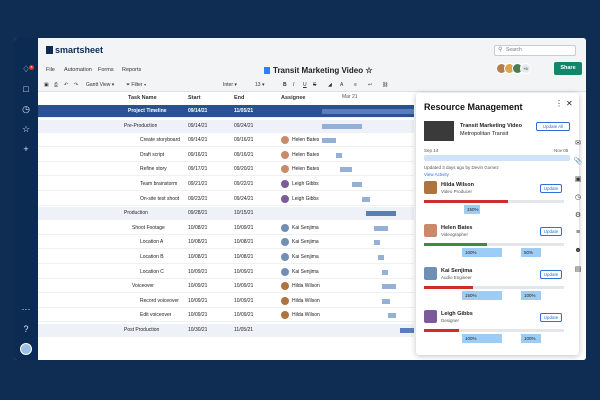 This screenshot has width=600, height=400. What do you see at coordinates (159, 301) in the screenshot?
I see `task-name-cell: Record voiceover` at bounding box center [159, 301].